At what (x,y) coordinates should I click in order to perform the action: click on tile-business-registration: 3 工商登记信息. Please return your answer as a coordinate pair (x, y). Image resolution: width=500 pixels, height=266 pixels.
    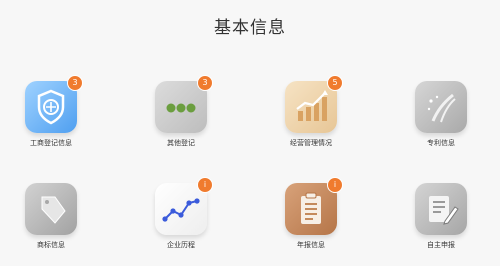
    Looking at the image, I should click on (51, 111).